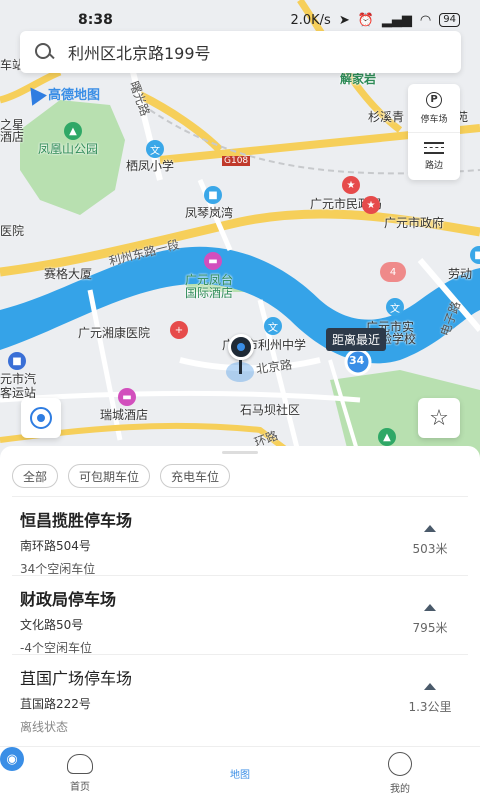 Image resolution: width=480 pixels, height=800 pixels. I want to click on parking-layer-label: 停车场, so click(434, 119).